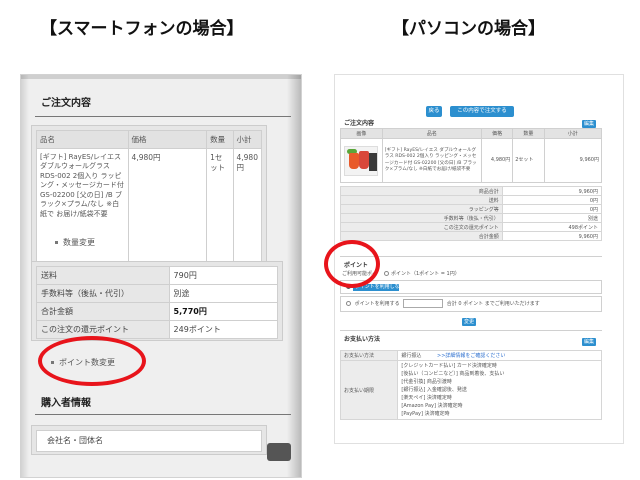  Describe the element at coordinates (56, 242) in the screenshot. I see `bullet-icon` at that location.